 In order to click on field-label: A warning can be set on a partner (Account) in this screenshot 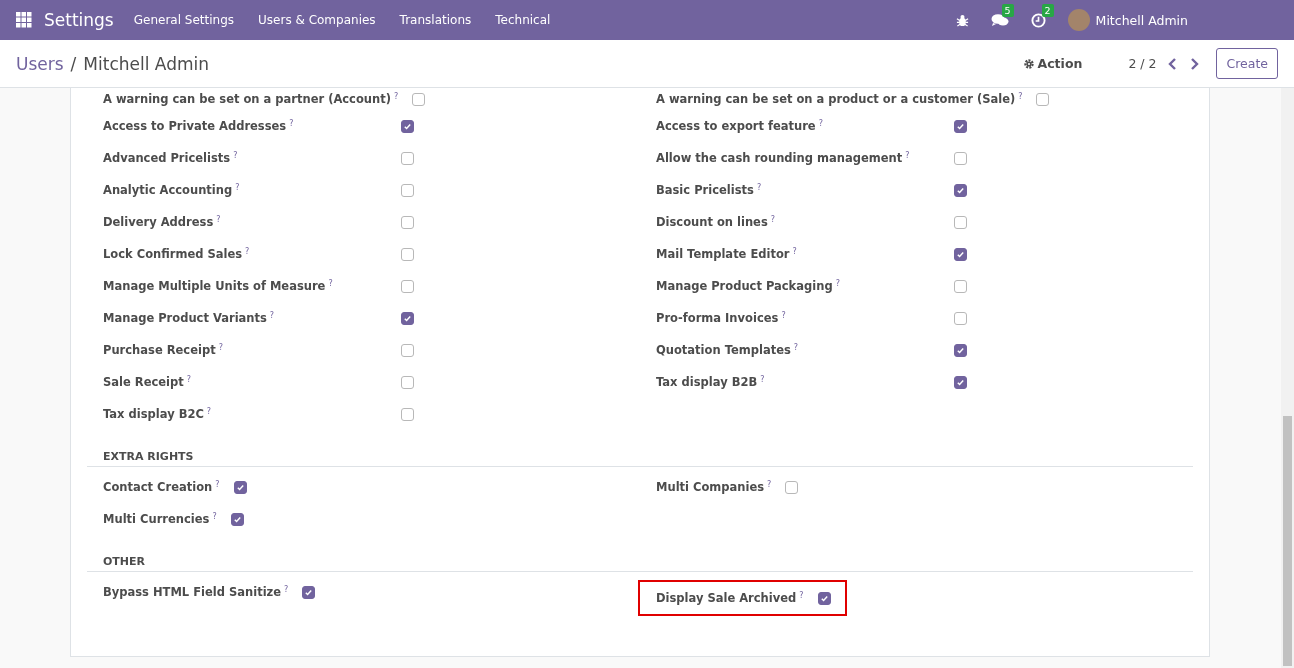, I will do `click(247, 99)`.